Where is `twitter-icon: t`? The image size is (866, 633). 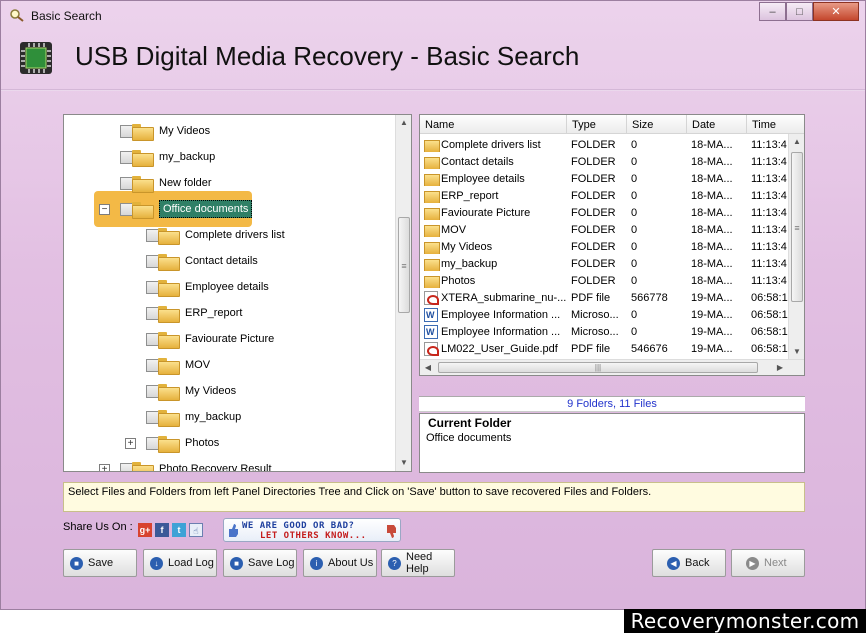
twitter-icon: t is located at coordinates (179, 530).